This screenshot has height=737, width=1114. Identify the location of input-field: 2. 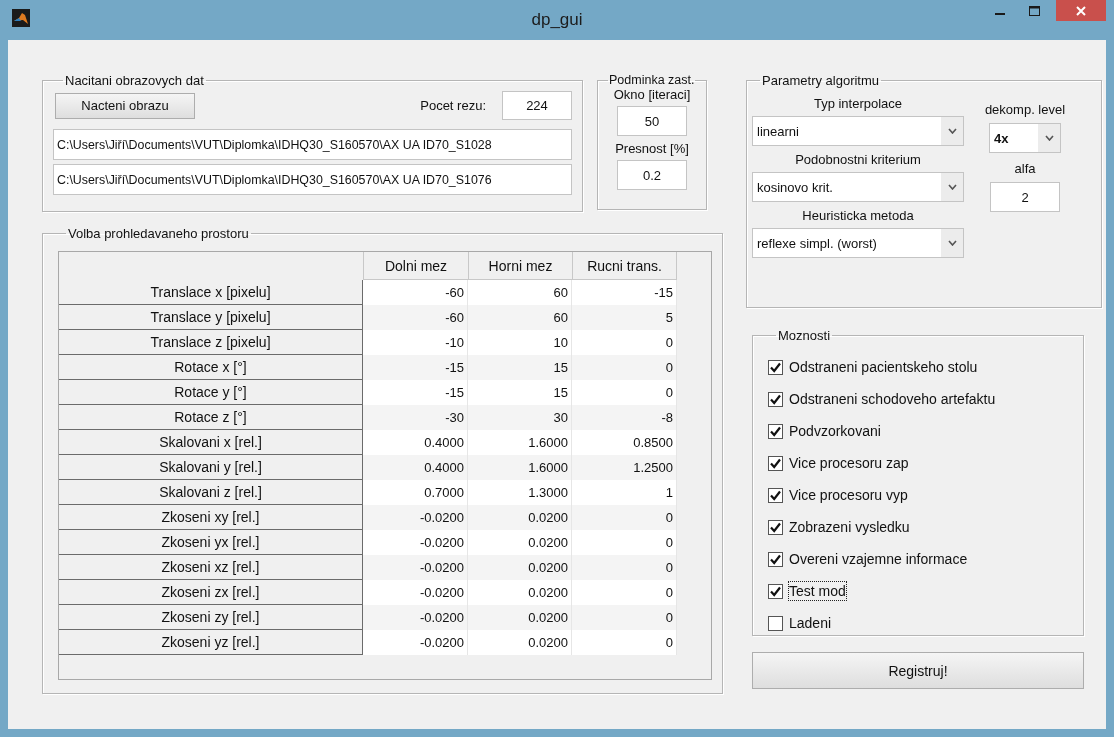
(1025, 197).